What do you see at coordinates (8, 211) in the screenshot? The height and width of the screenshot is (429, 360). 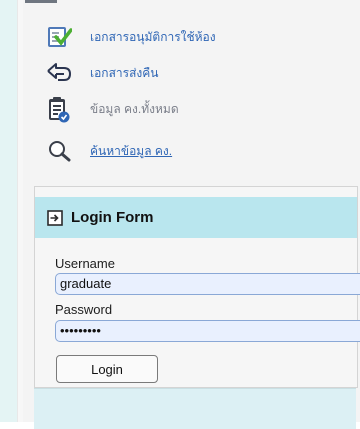 I see `left-strip` at bounding box center [8, 211].